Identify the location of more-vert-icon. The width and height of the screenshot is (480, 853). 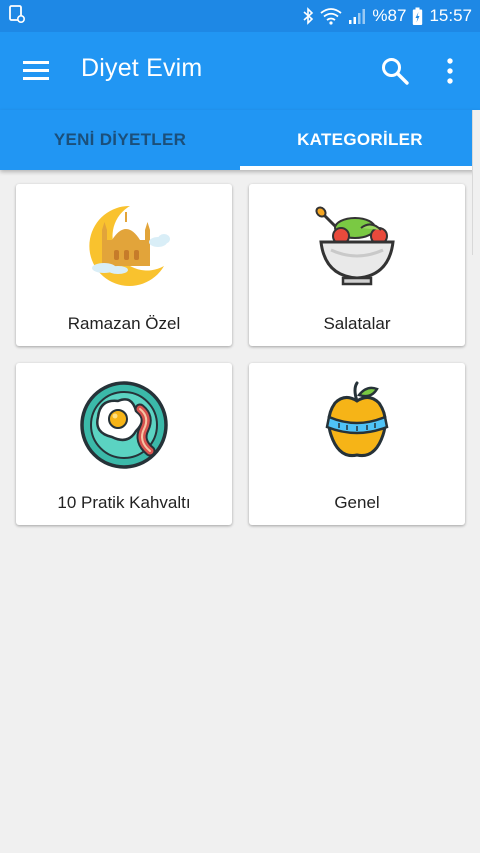
(450, 75).